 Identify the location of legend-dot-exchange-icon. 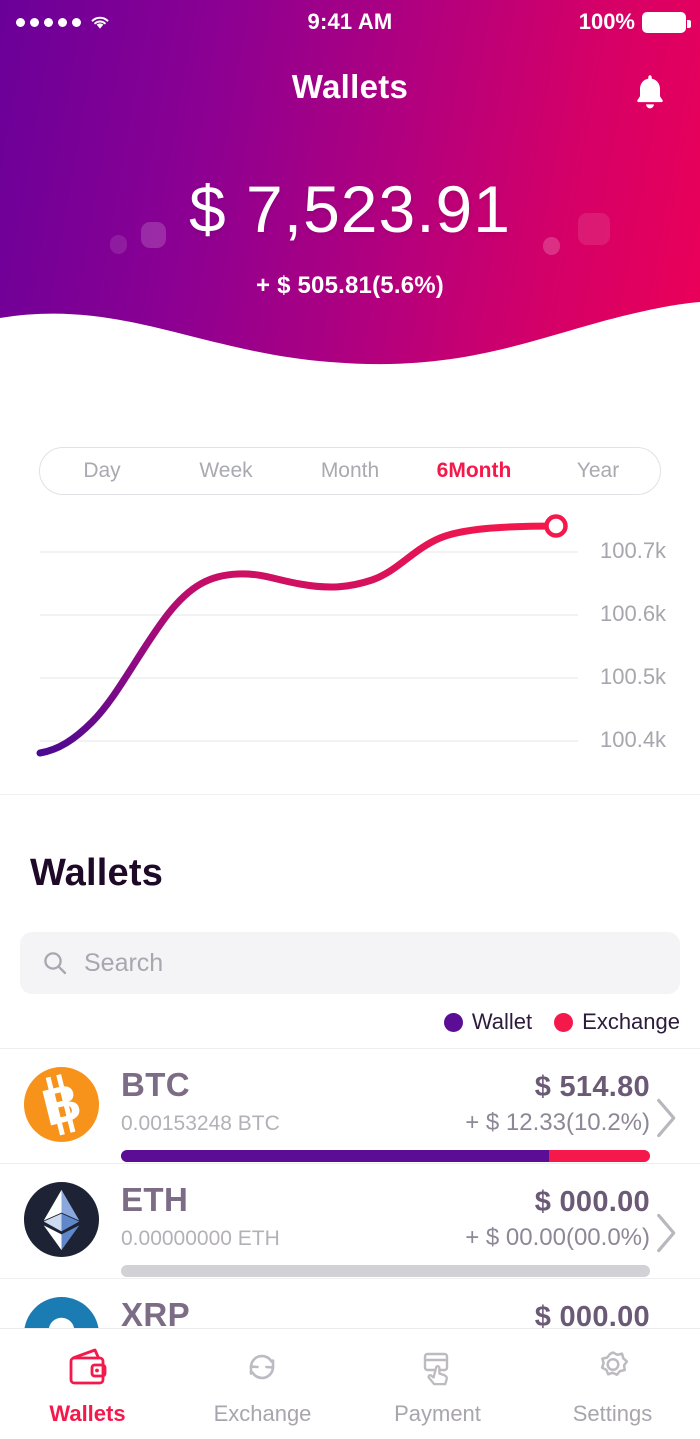
(564, 1022).